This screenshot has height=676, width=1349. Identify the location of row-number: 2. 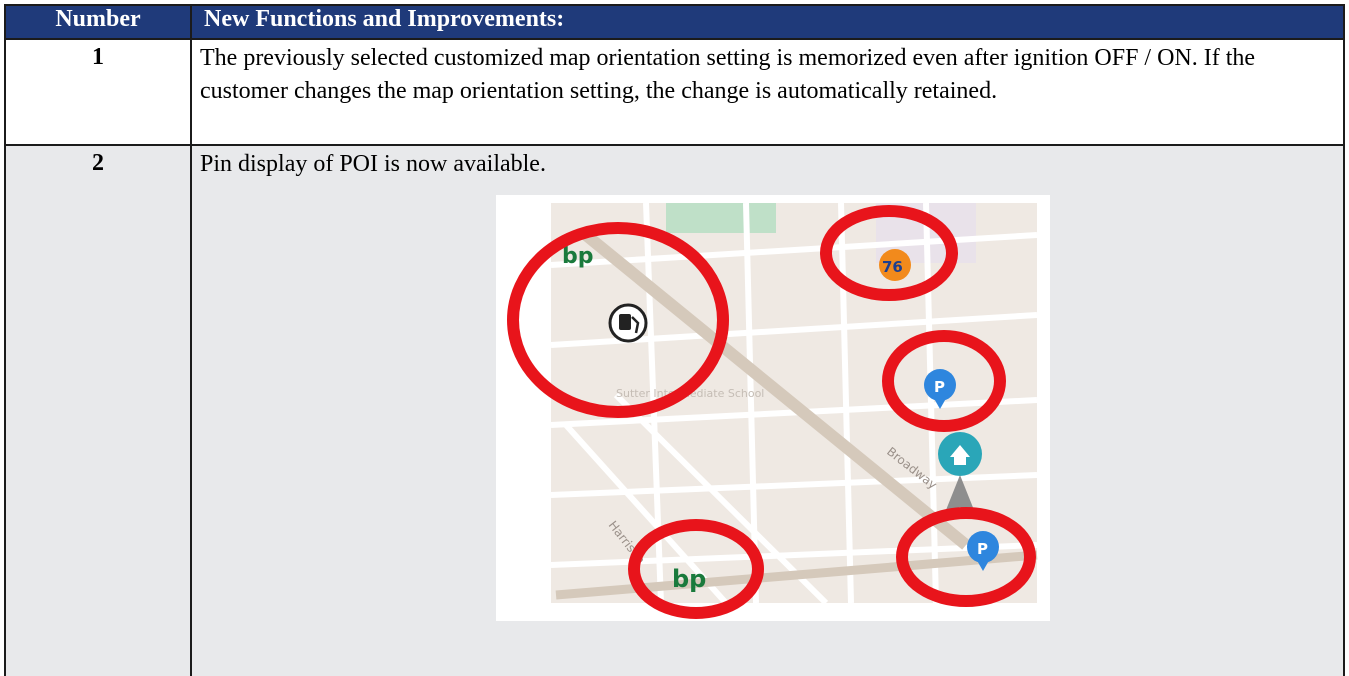
(98, 410).